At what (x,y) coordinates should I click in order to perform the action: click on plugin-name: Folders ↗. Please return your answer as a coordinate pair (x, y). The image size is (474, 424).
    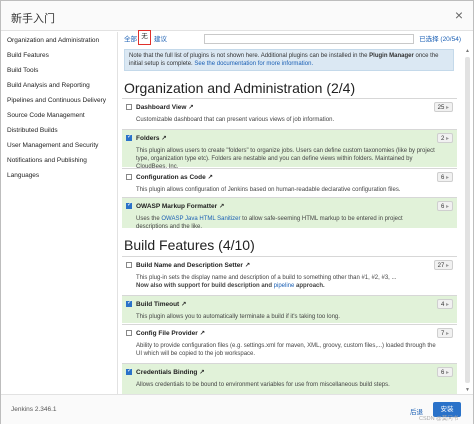
    Looking at the image, I should click on (151, 138).